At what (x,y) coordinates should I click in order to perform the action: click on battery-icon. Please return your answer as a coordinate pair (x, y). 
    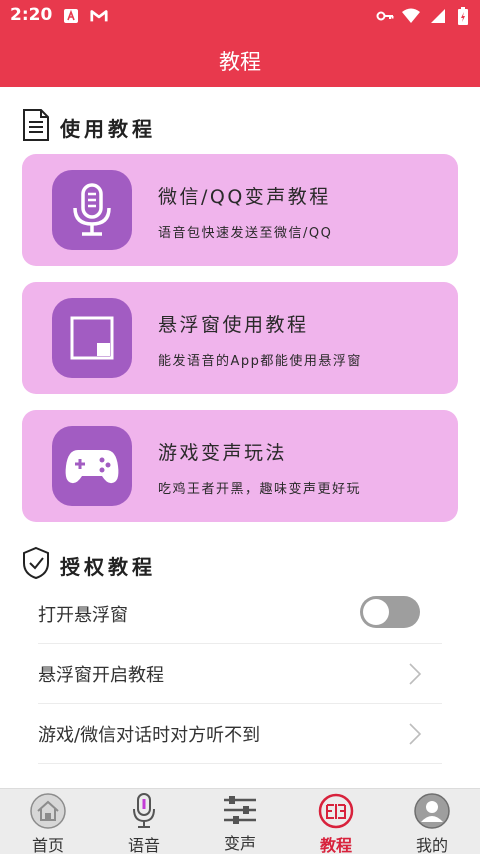
    Looking at the image, I should click on (463, 16).